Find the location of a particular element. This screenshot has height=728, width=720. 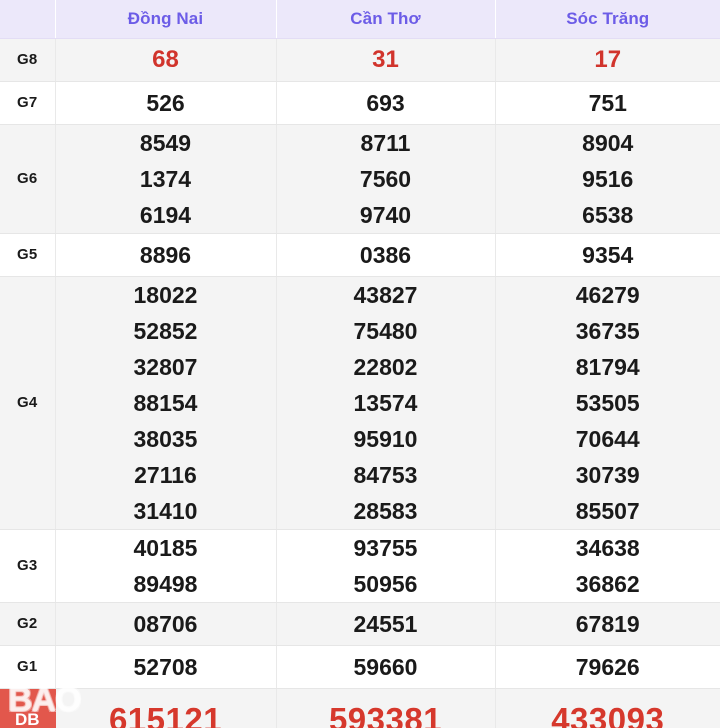

prize-row-g1: G1 52708 59660 79626 is located at coordinates (360, 667).